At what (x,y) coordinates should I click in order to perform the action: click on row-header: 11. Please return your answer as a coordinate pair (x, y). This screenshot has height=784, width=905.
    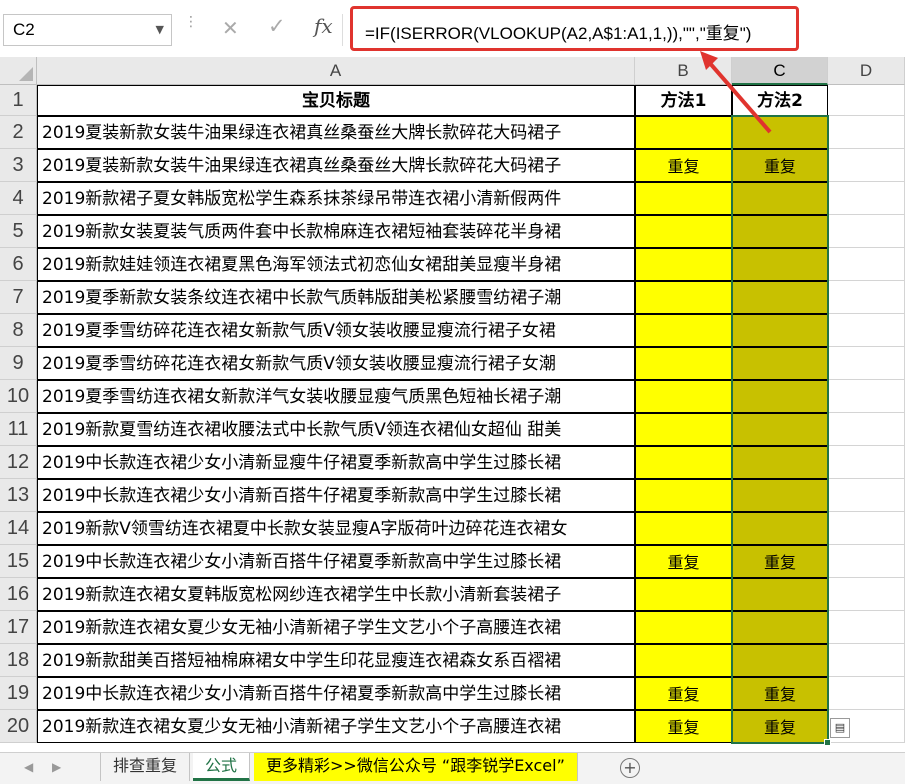
    Looking at the image, I should click on (18, 429).